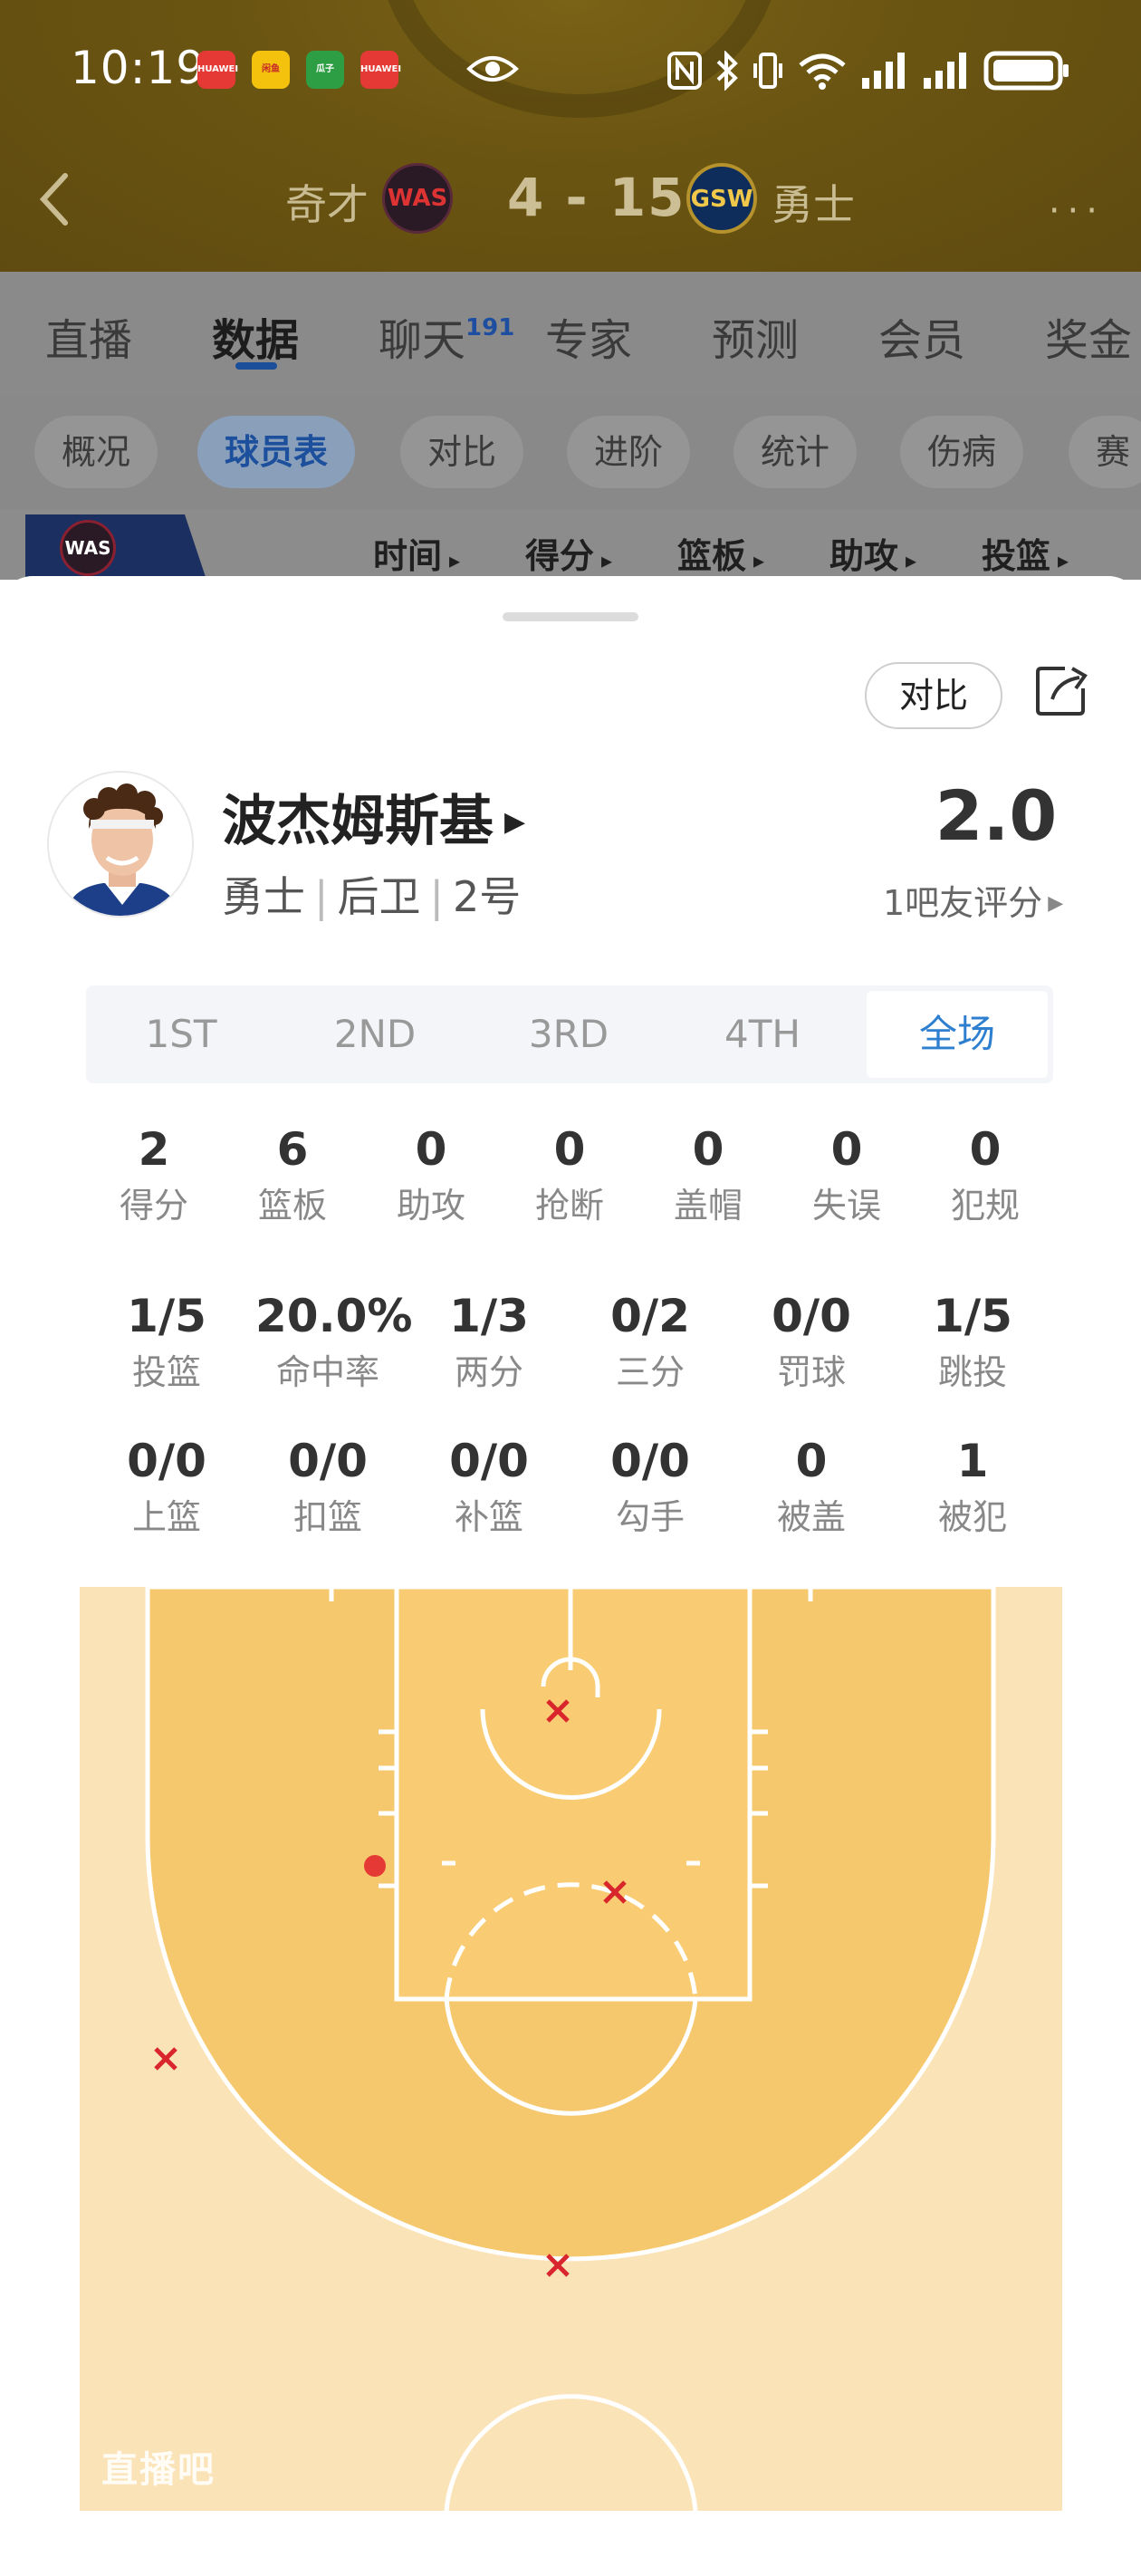 This screenshot has width=1141, height=2576. I want to click on clock: 10:19, so click(138, 68).